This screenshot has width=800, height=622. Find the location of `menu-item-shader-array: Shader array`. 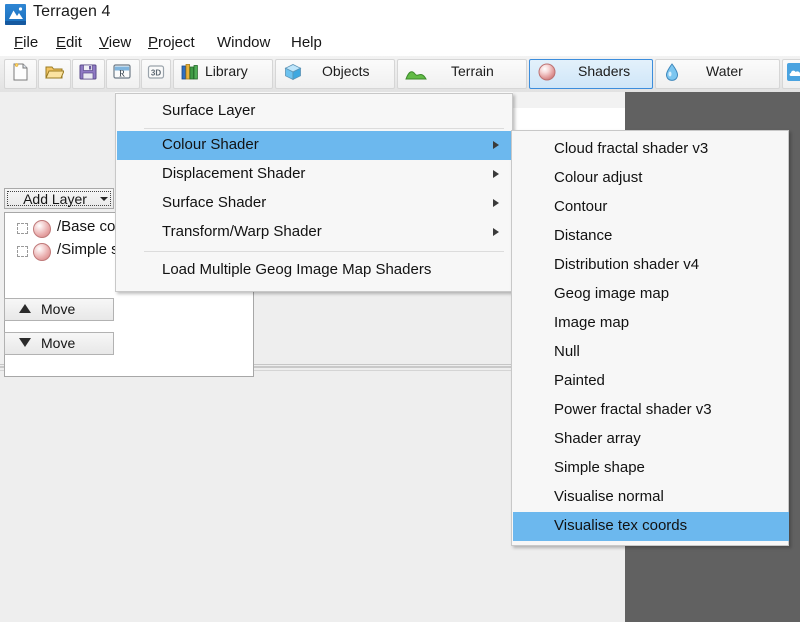

menu-item-shader-array: Shader array is located at coordinates (651, 439).